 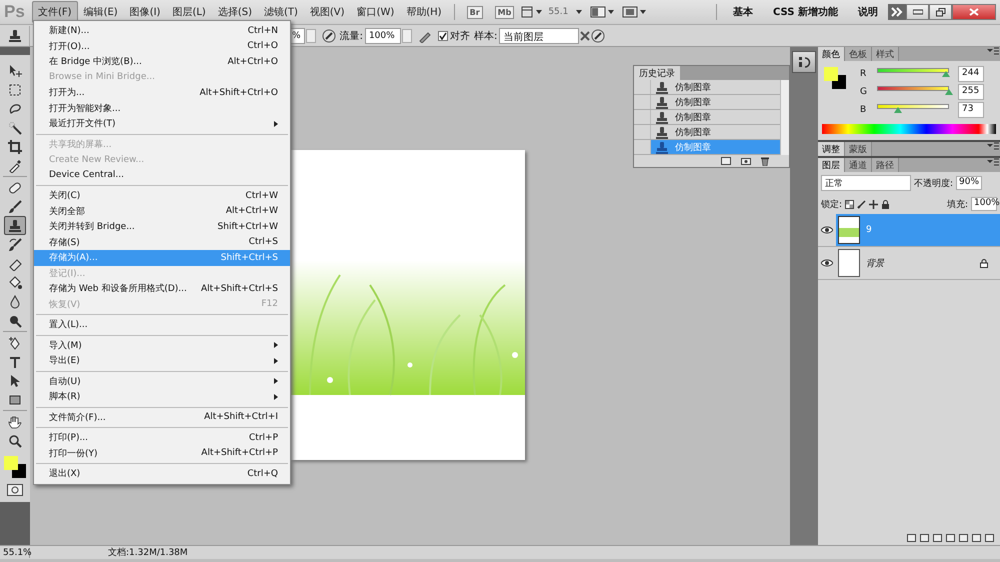 What do you see at coordinates (539, 12) in the screenshot?
I see `caret-icon` at bounding box center [539, 12].